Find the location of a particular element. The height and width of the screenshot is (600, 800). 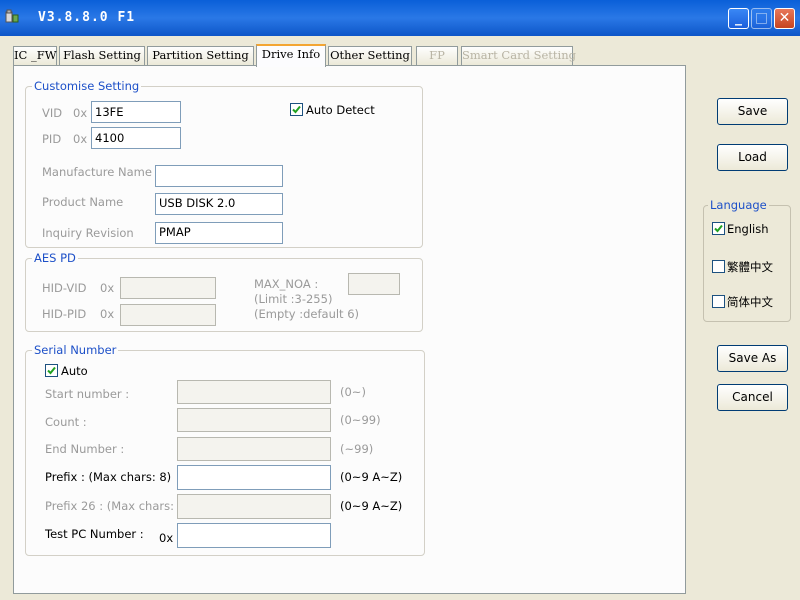

max-noa-limit: (Limit :3-255) is located at coordinates (293, 299).